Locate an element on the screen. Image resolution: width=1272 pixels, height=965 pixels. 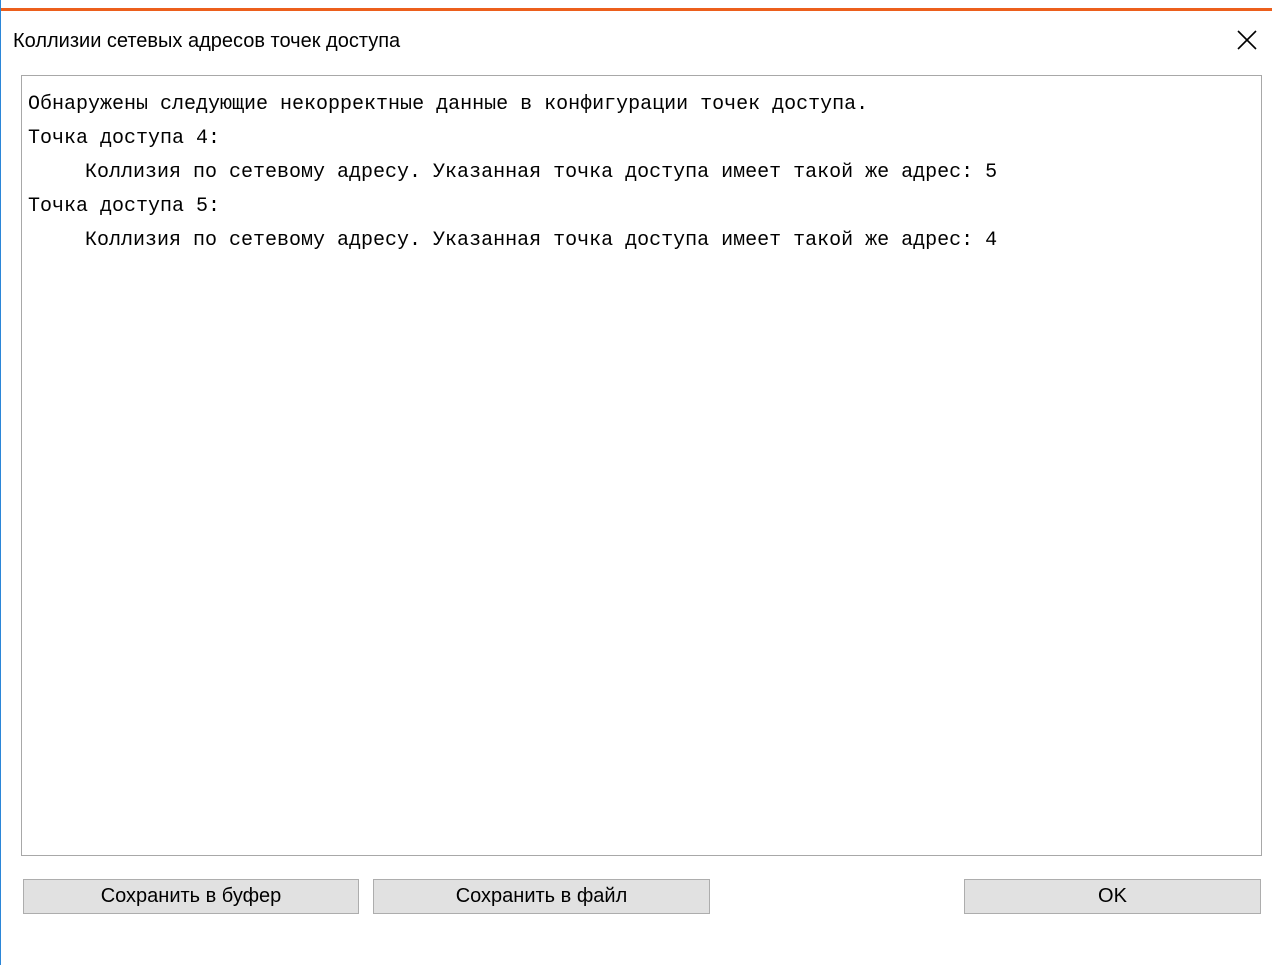
save-to-file-button: Сохранить в файл is located at coordinates (541, 896).